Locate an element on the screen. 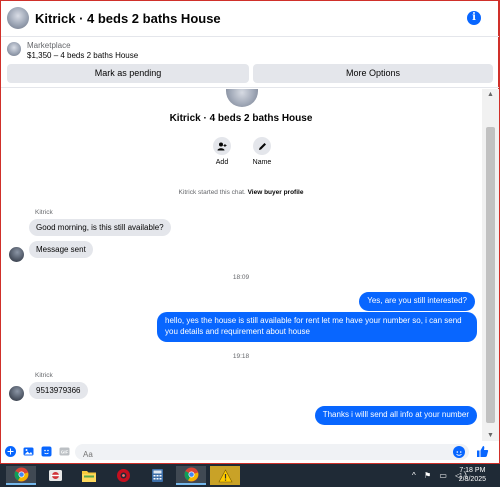  pencil-icon is located at coordinates (262, 146).